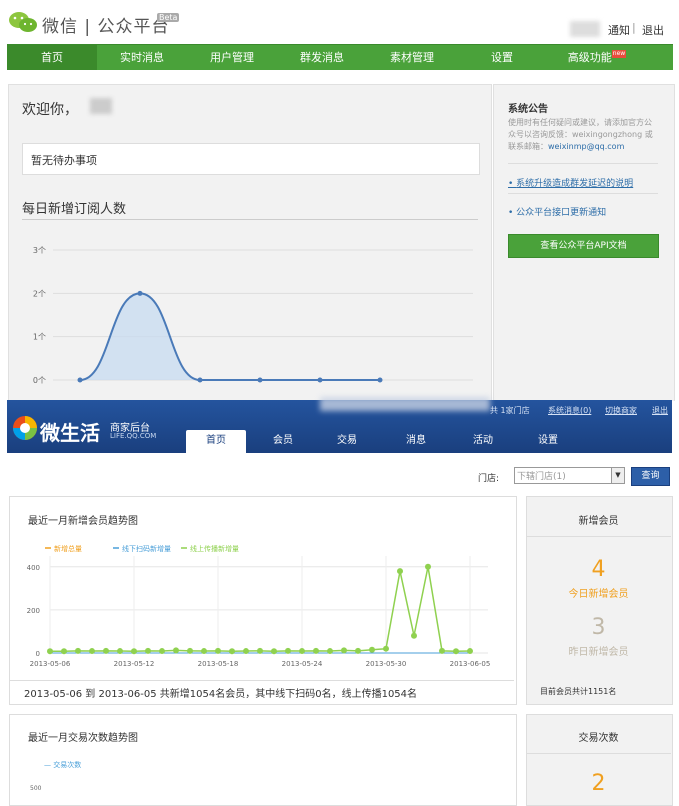 The image size is (679, 806). I want to click on chart-title-divider, so click(250, 219).